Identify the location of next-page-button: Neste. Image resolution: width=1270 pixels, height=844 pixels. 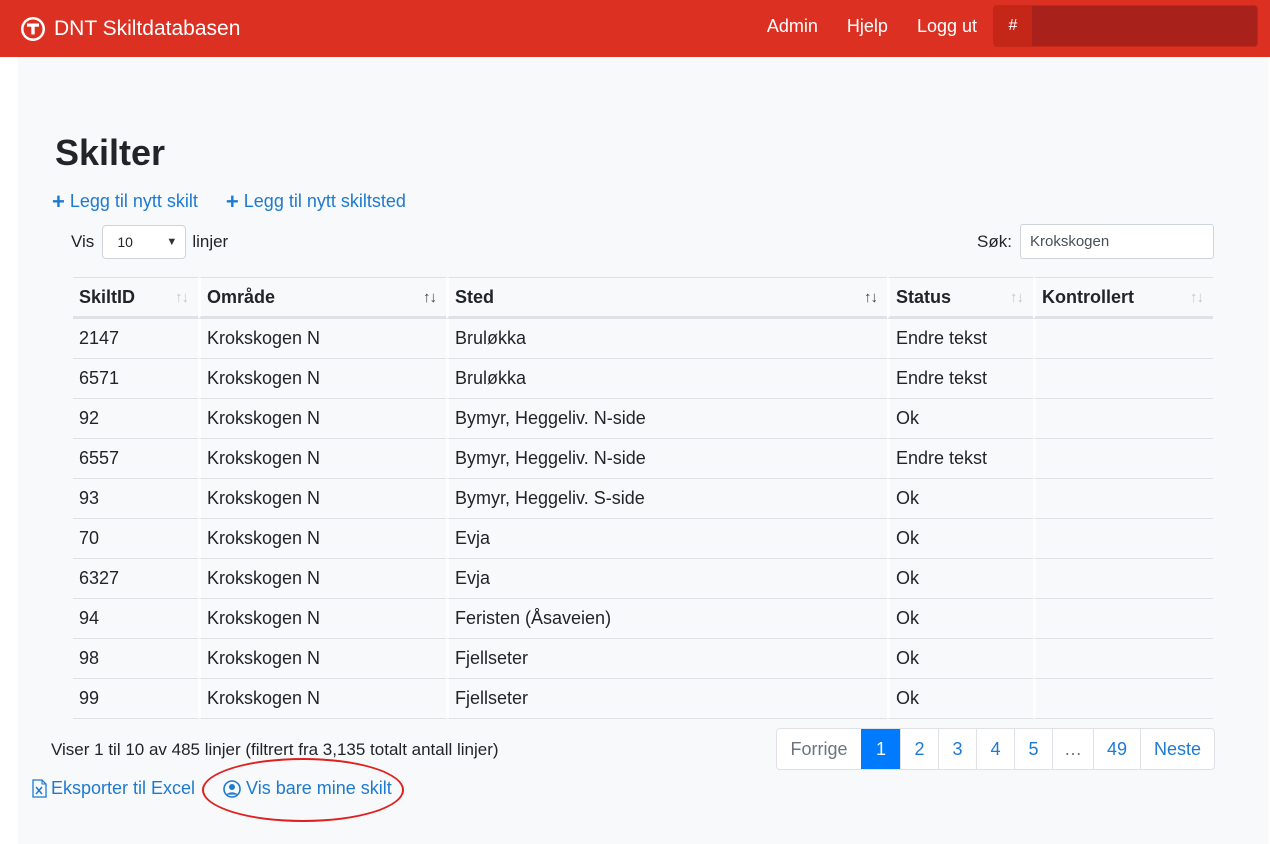
(1177, 749).